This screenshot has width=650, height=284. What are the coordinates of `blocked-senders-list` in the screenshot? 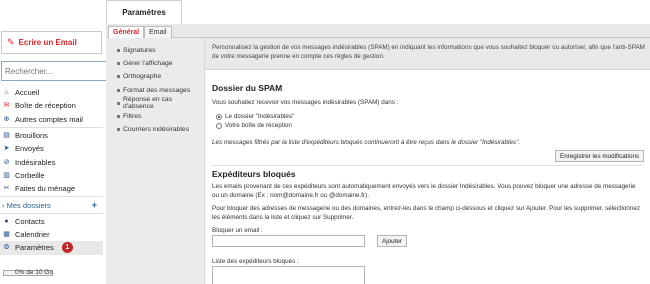 It's located at (288, 275).